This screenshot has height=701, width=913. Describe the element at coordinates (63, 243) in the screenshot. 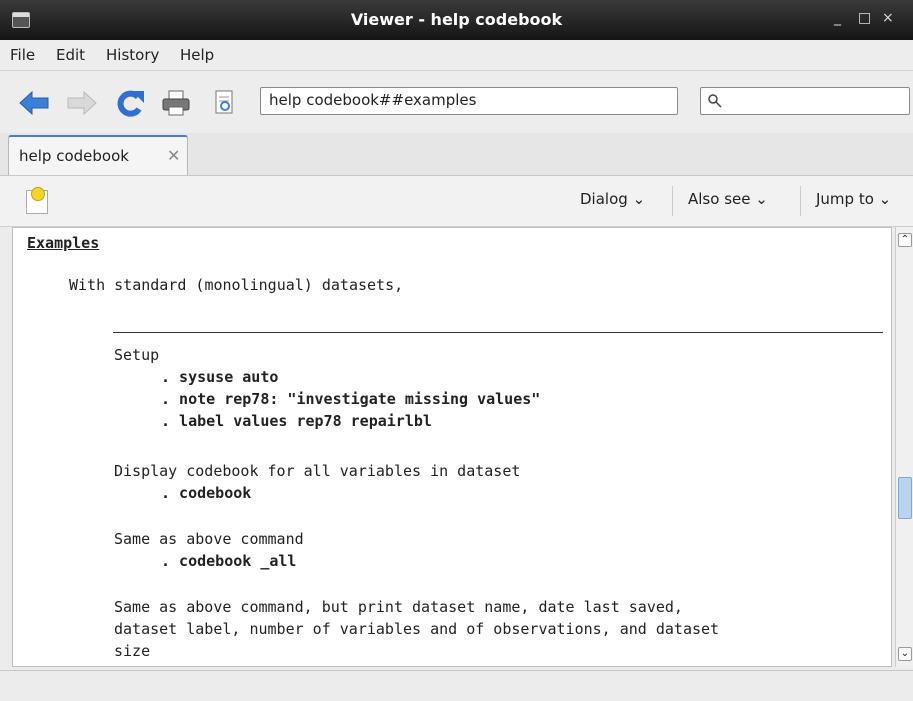

I see `examples-heading: Examples` at that location.